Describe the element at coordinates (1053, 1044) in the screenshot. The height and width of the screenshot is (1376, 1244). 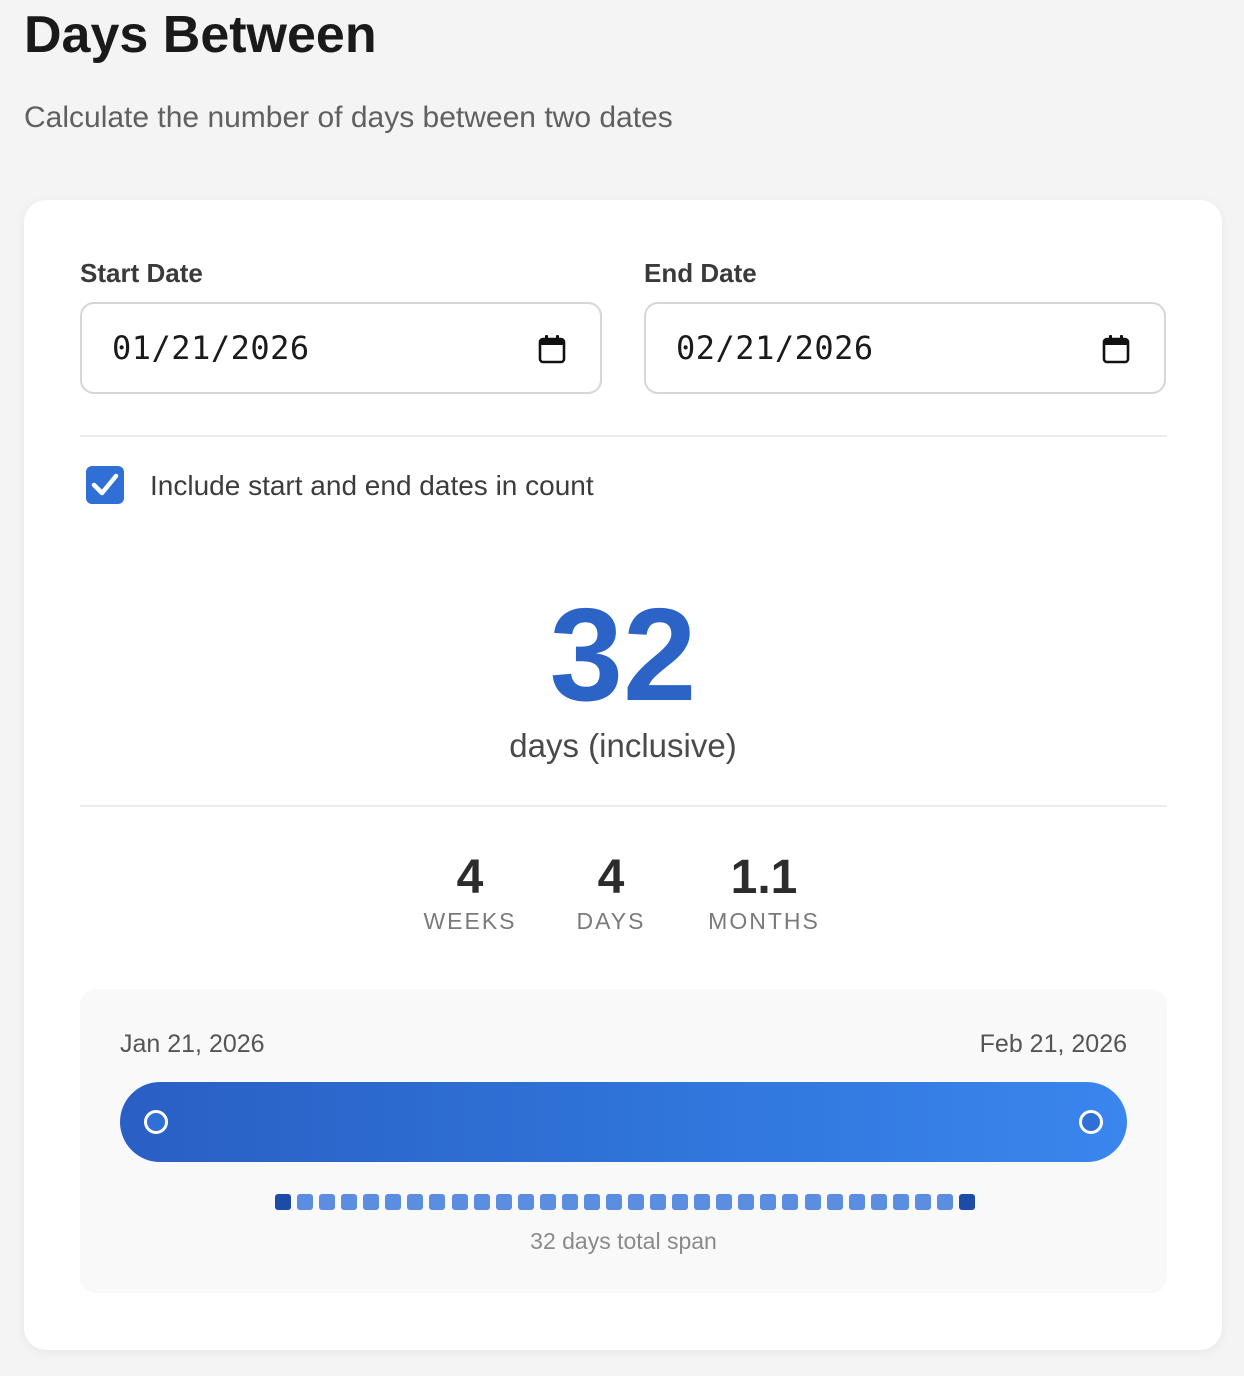
I see `timeline-end-date: Feb 21, 2026` at that location.